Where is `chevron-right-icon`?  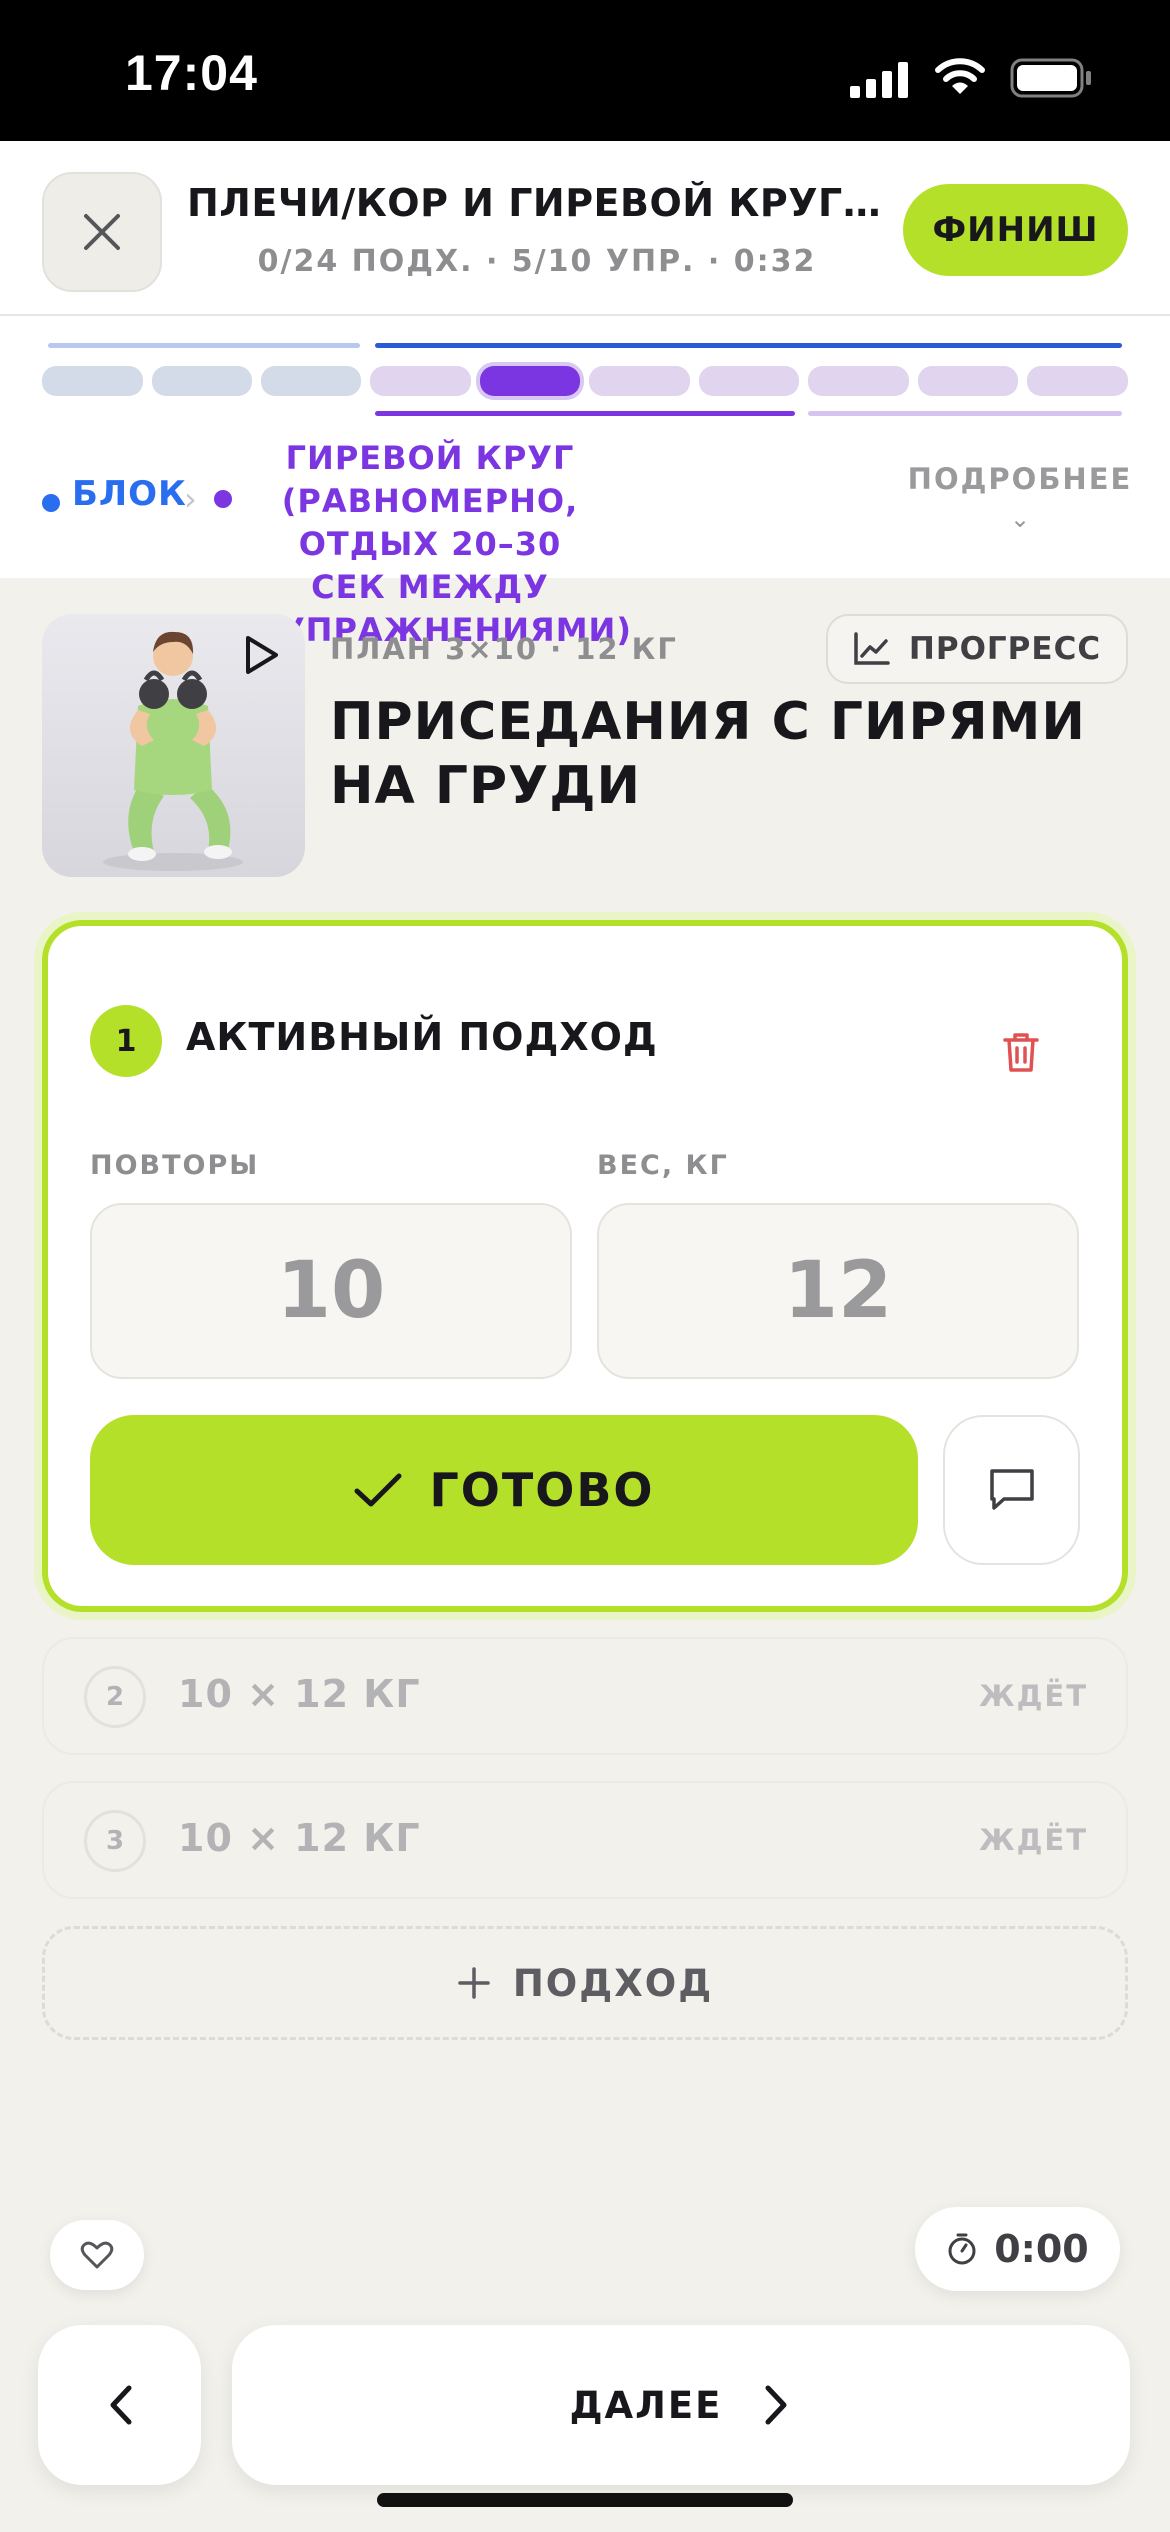 chevron-right-icon is located at coordinates (776, 2405).